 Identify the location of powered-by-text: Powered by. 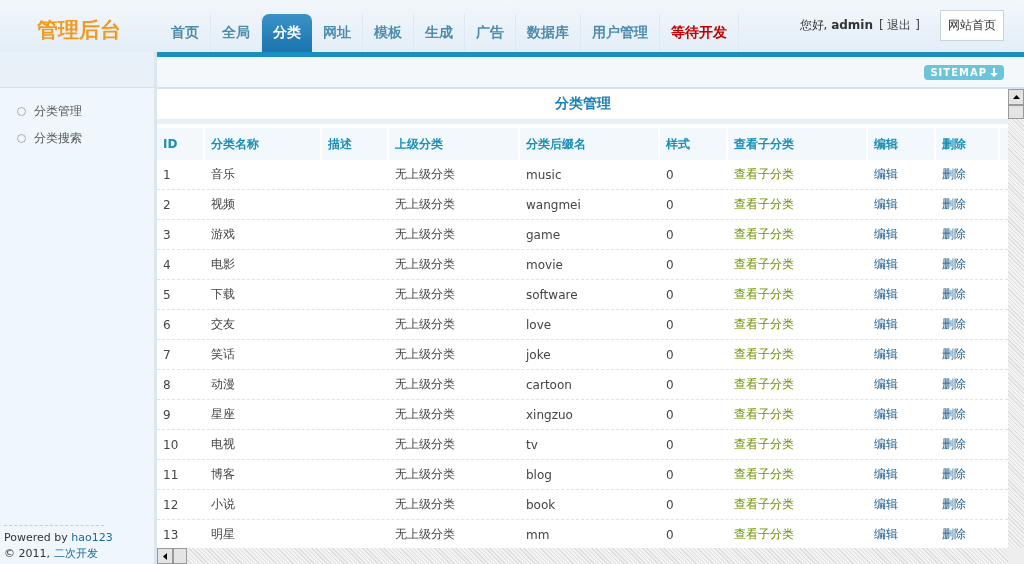
(36, 537).